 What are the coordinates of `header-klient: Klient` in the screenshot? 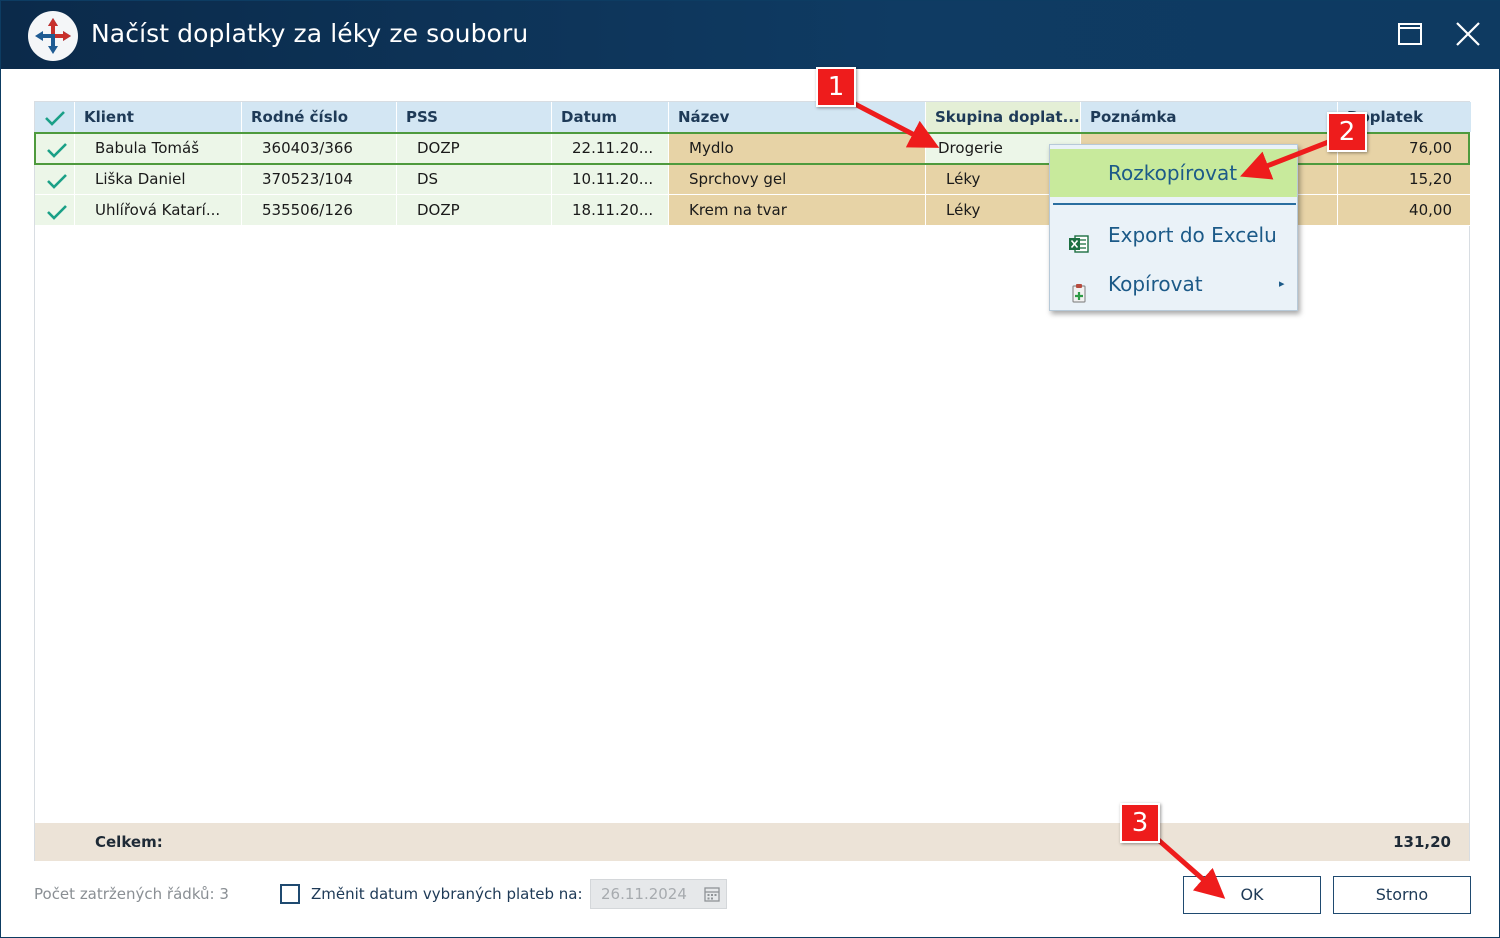 It's located at (158, 117).